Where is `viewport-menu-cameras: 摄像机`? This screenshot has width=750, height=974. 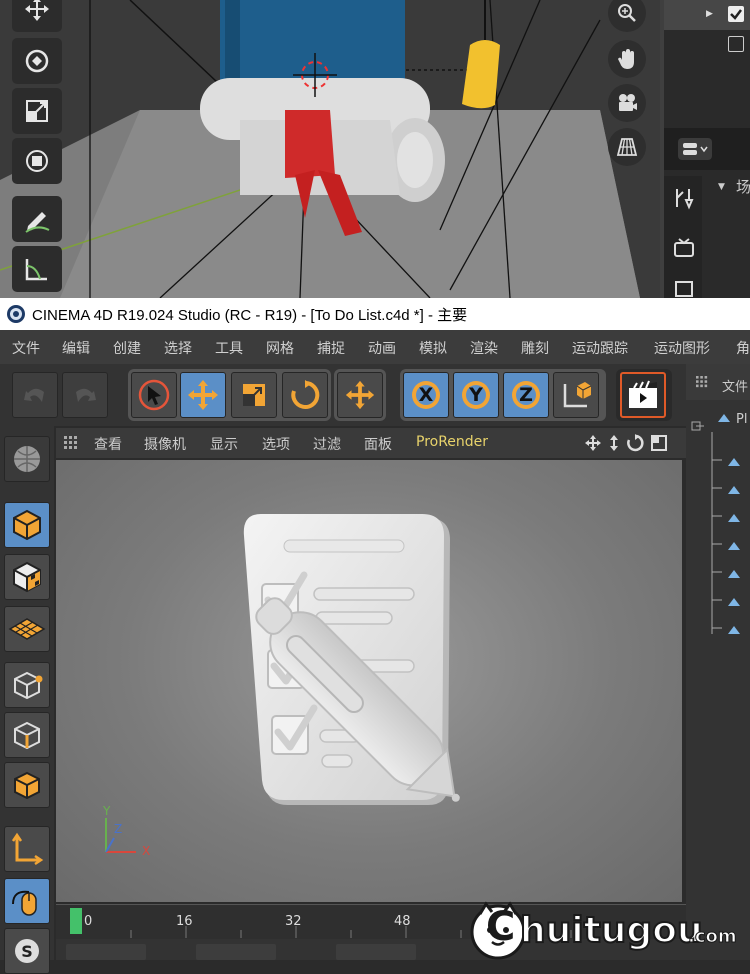
viewport-menu-cameras: 摄像机 is located at coordinates (165, 444).